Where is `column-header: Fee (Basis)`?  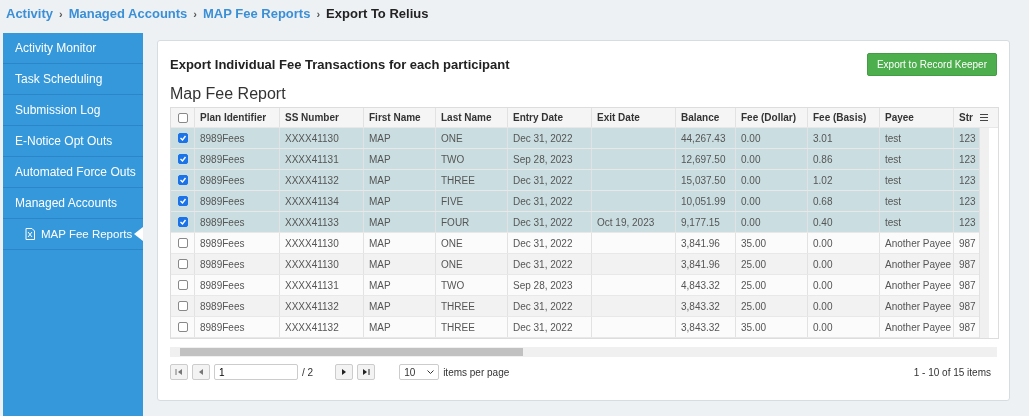
column-header: Fee (Basis) is located at coordinates (843, 117).